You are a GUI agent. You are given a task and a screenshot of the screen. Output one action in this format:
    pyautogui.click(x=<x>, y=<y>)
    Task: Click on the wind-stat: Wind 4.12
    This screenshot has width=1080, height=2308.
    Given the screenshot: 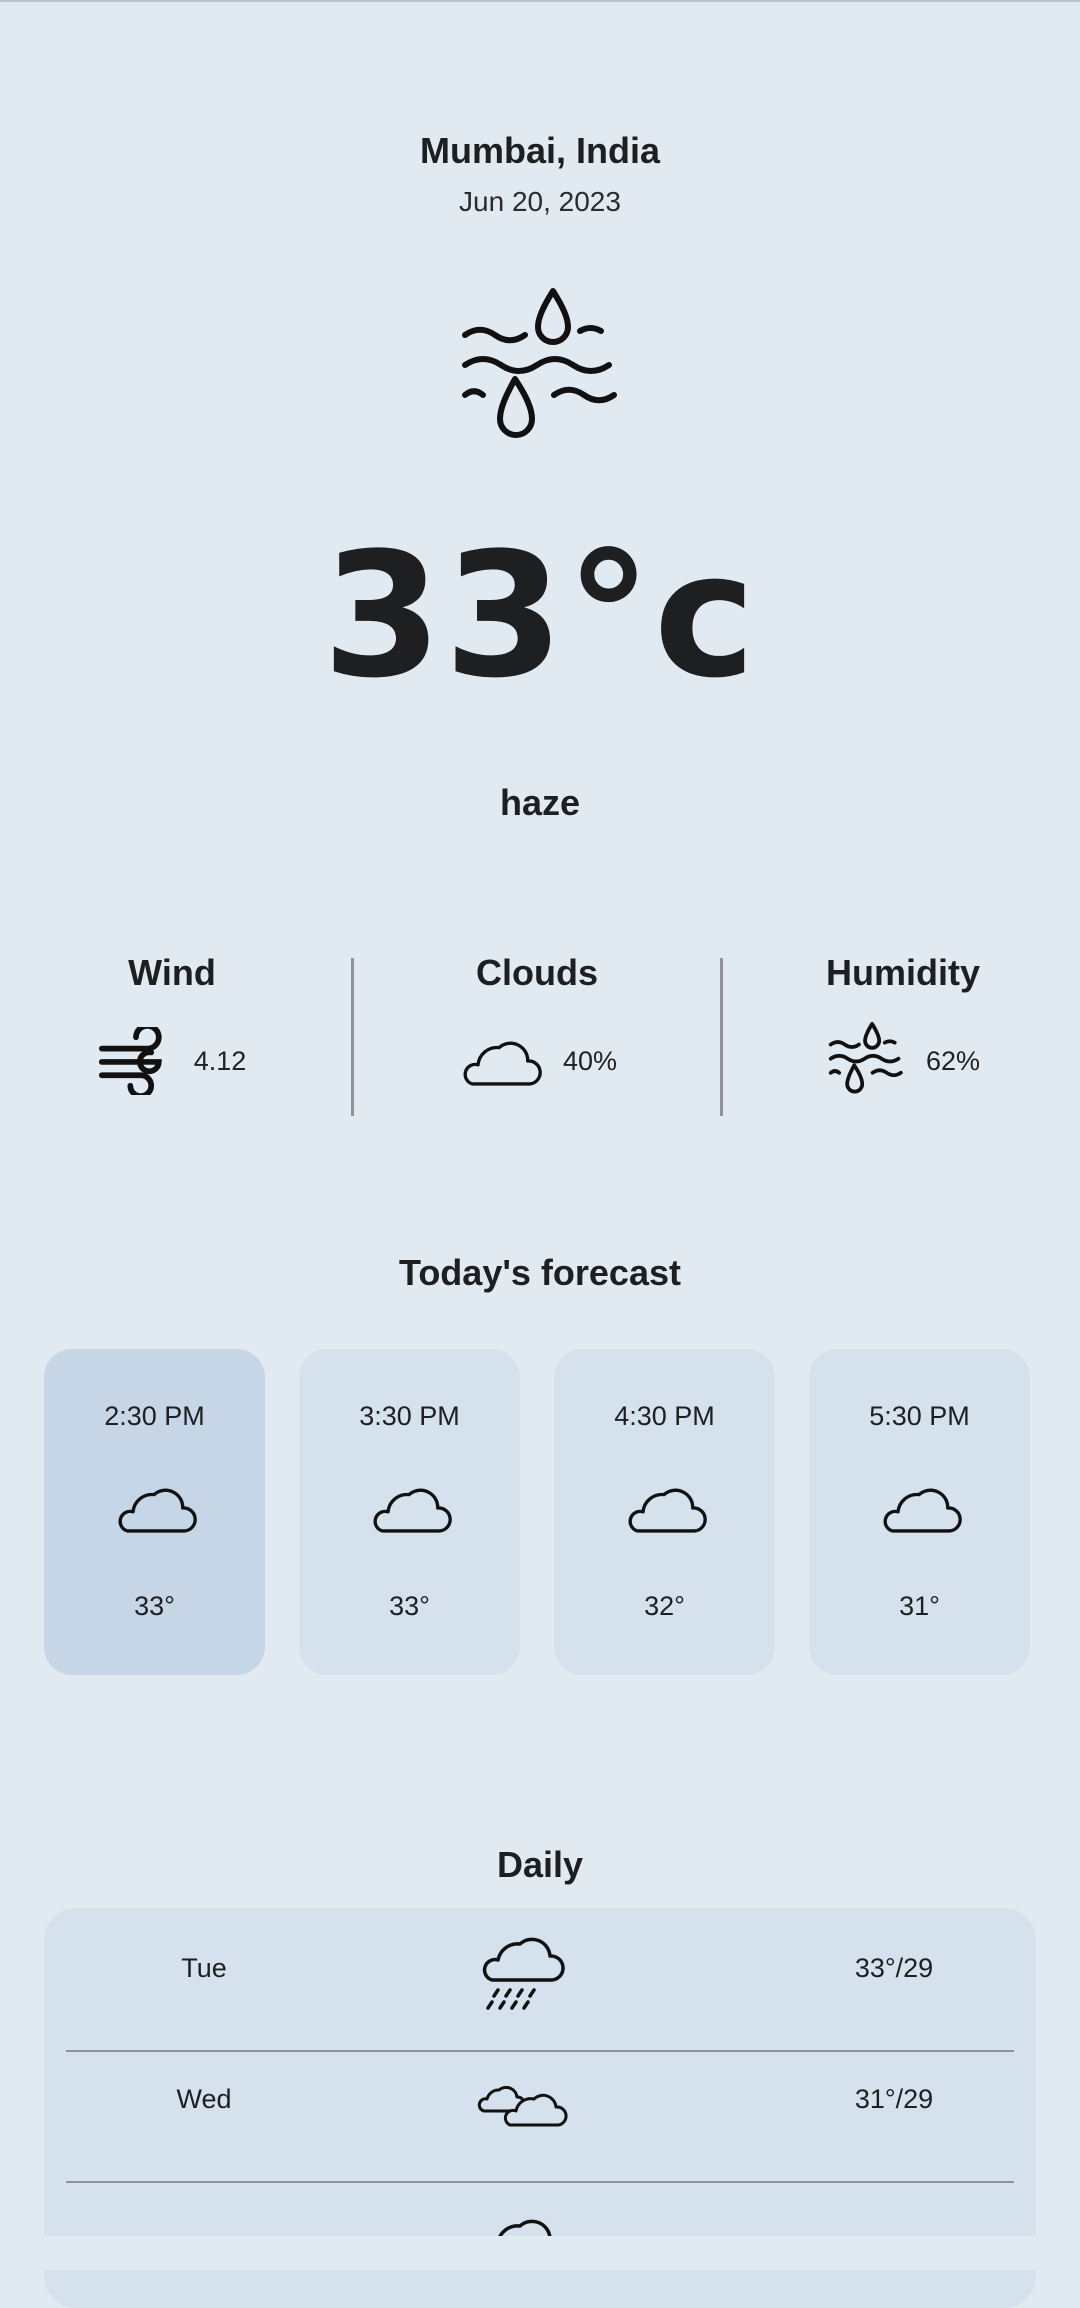 What is the action you would take?
    pyautogui.click(x=172, y=1028)
    